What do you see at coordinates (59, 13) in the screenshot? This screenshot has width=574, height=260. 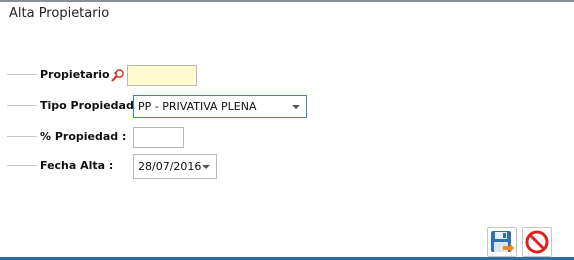 I see `dialog-title: Alta Propietario` at bounding box center [59, 13].